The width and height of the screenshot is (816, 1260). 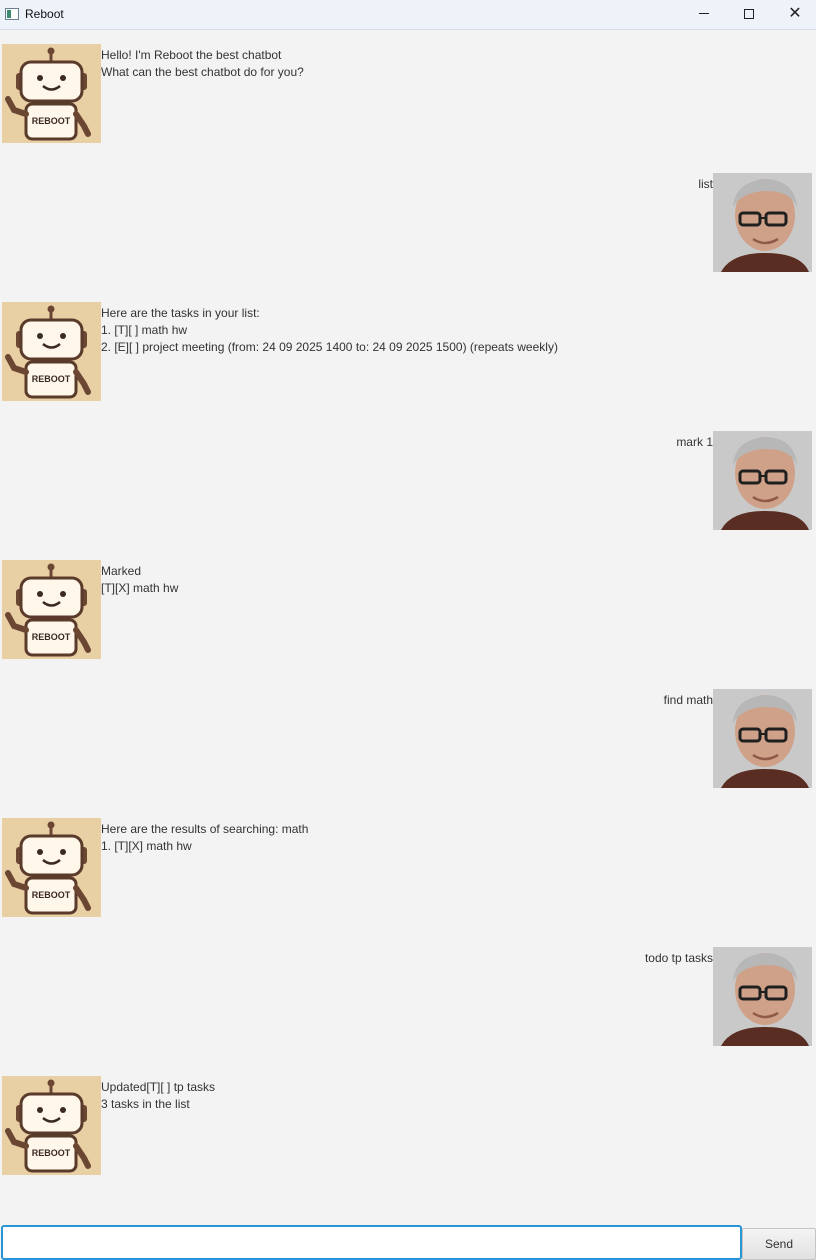 I want to click on user-message-text: todo tp tasks, so click(x=678, y=958).